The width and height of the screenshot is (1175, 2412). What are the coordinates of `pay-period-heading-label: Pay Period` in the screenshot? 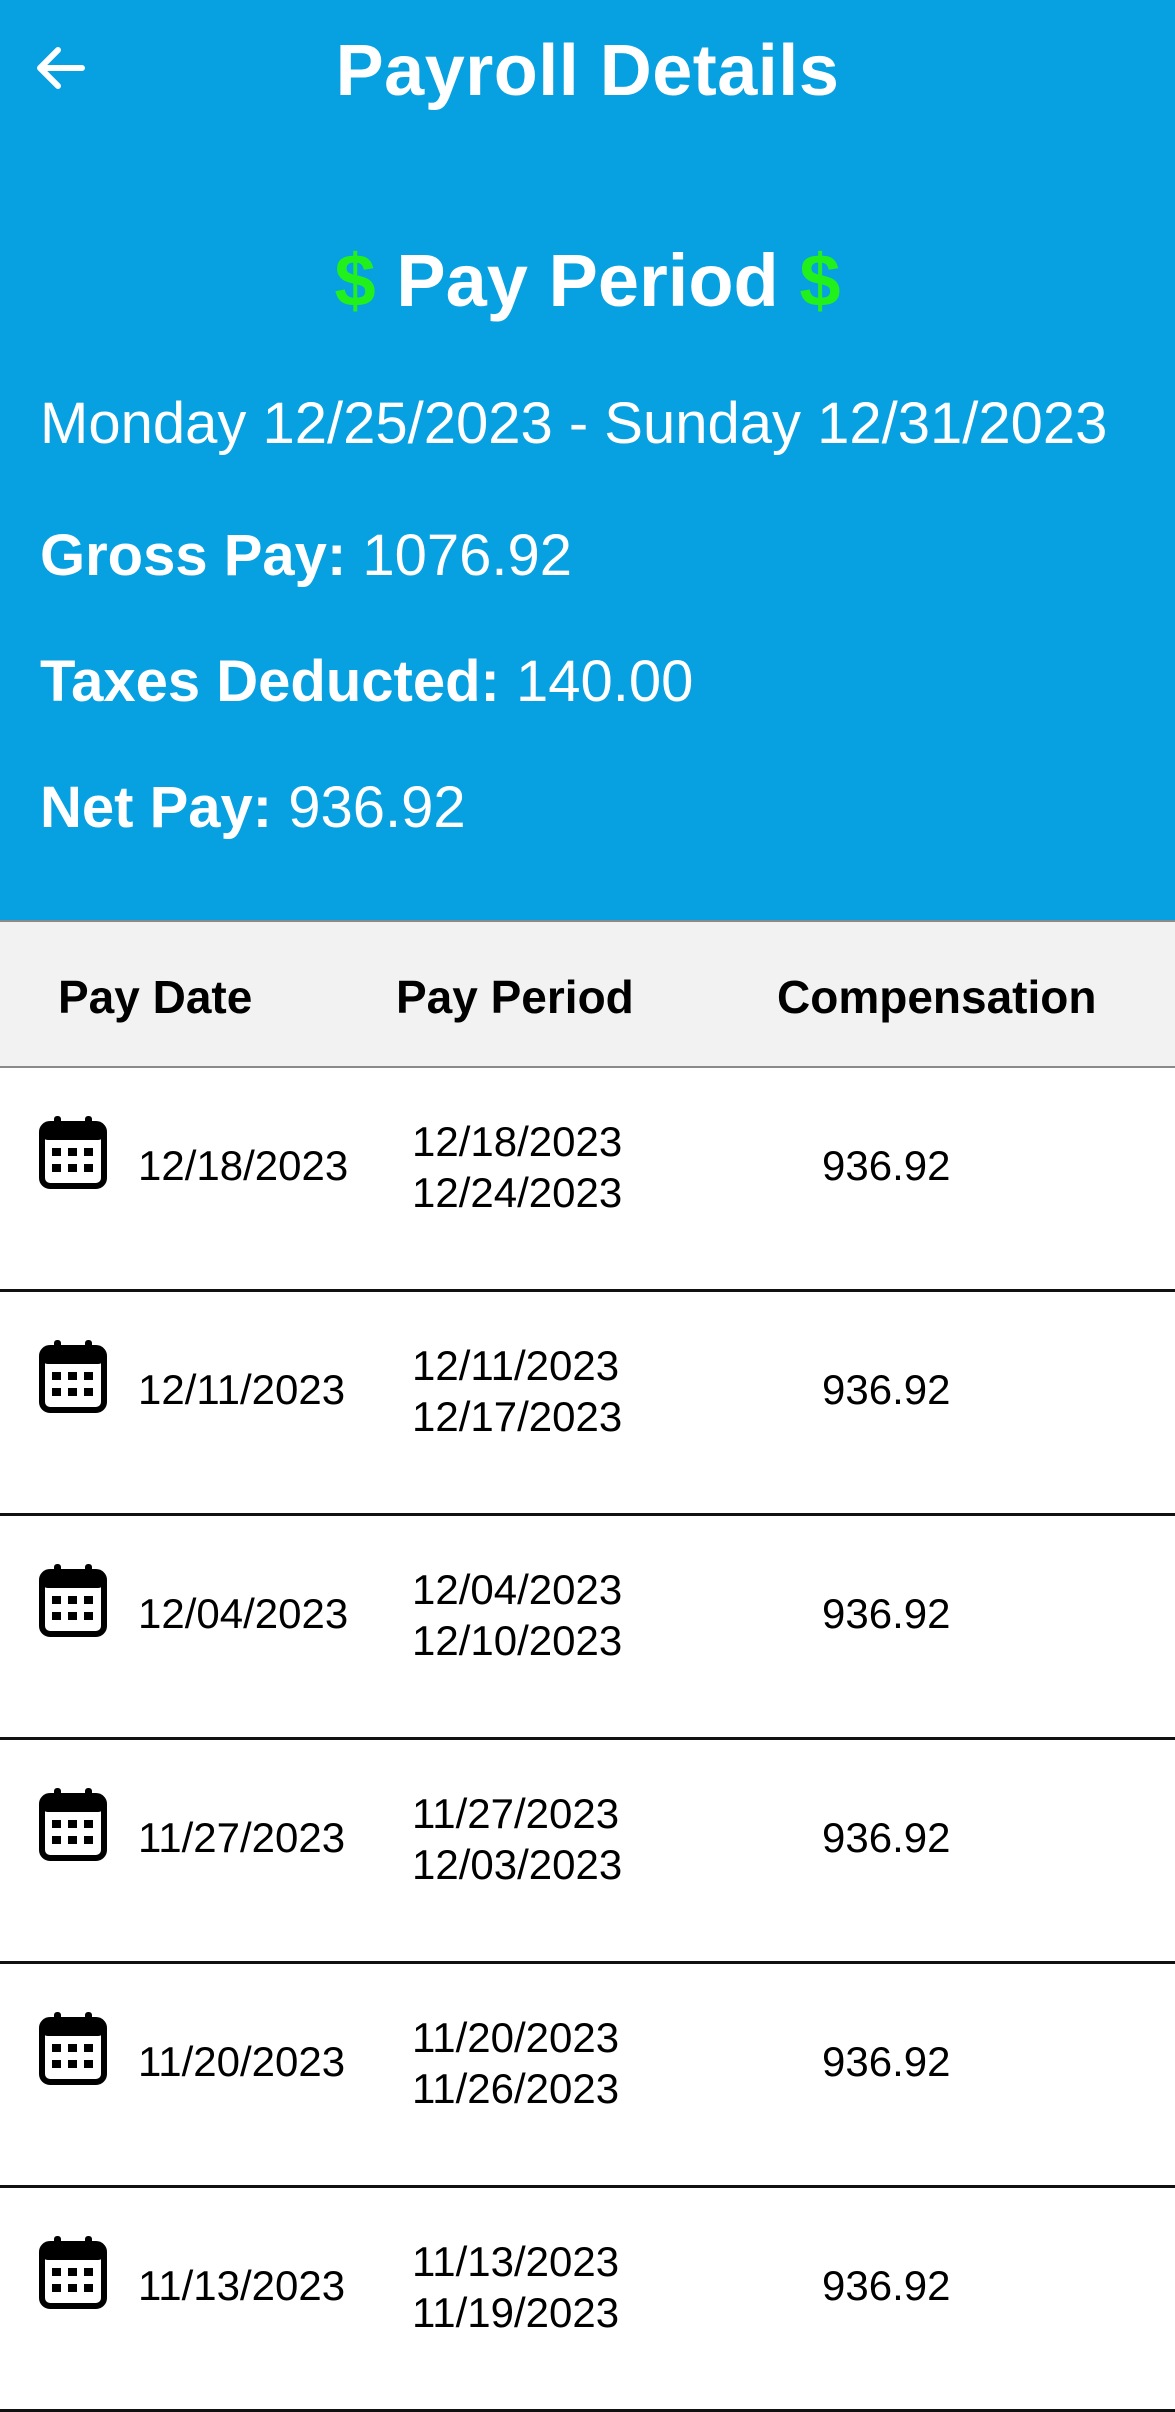 It's located at (587, 280).